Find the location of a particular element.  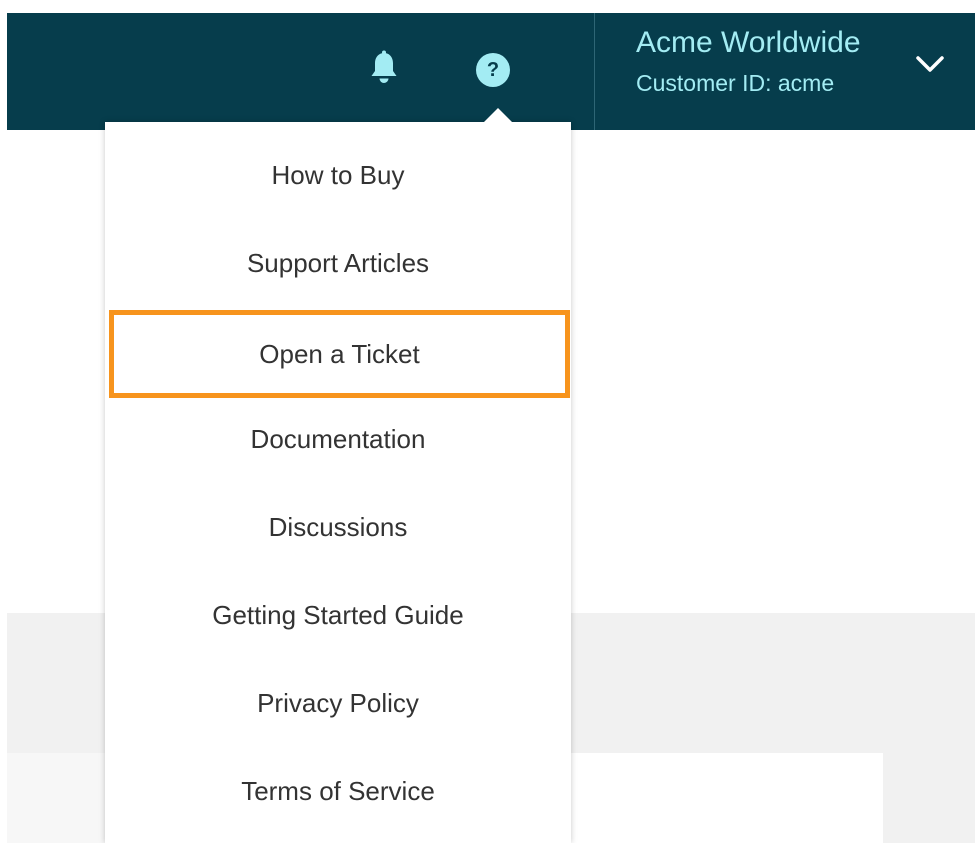

question-circle-icon: ? is located at coordinates (493, 70).